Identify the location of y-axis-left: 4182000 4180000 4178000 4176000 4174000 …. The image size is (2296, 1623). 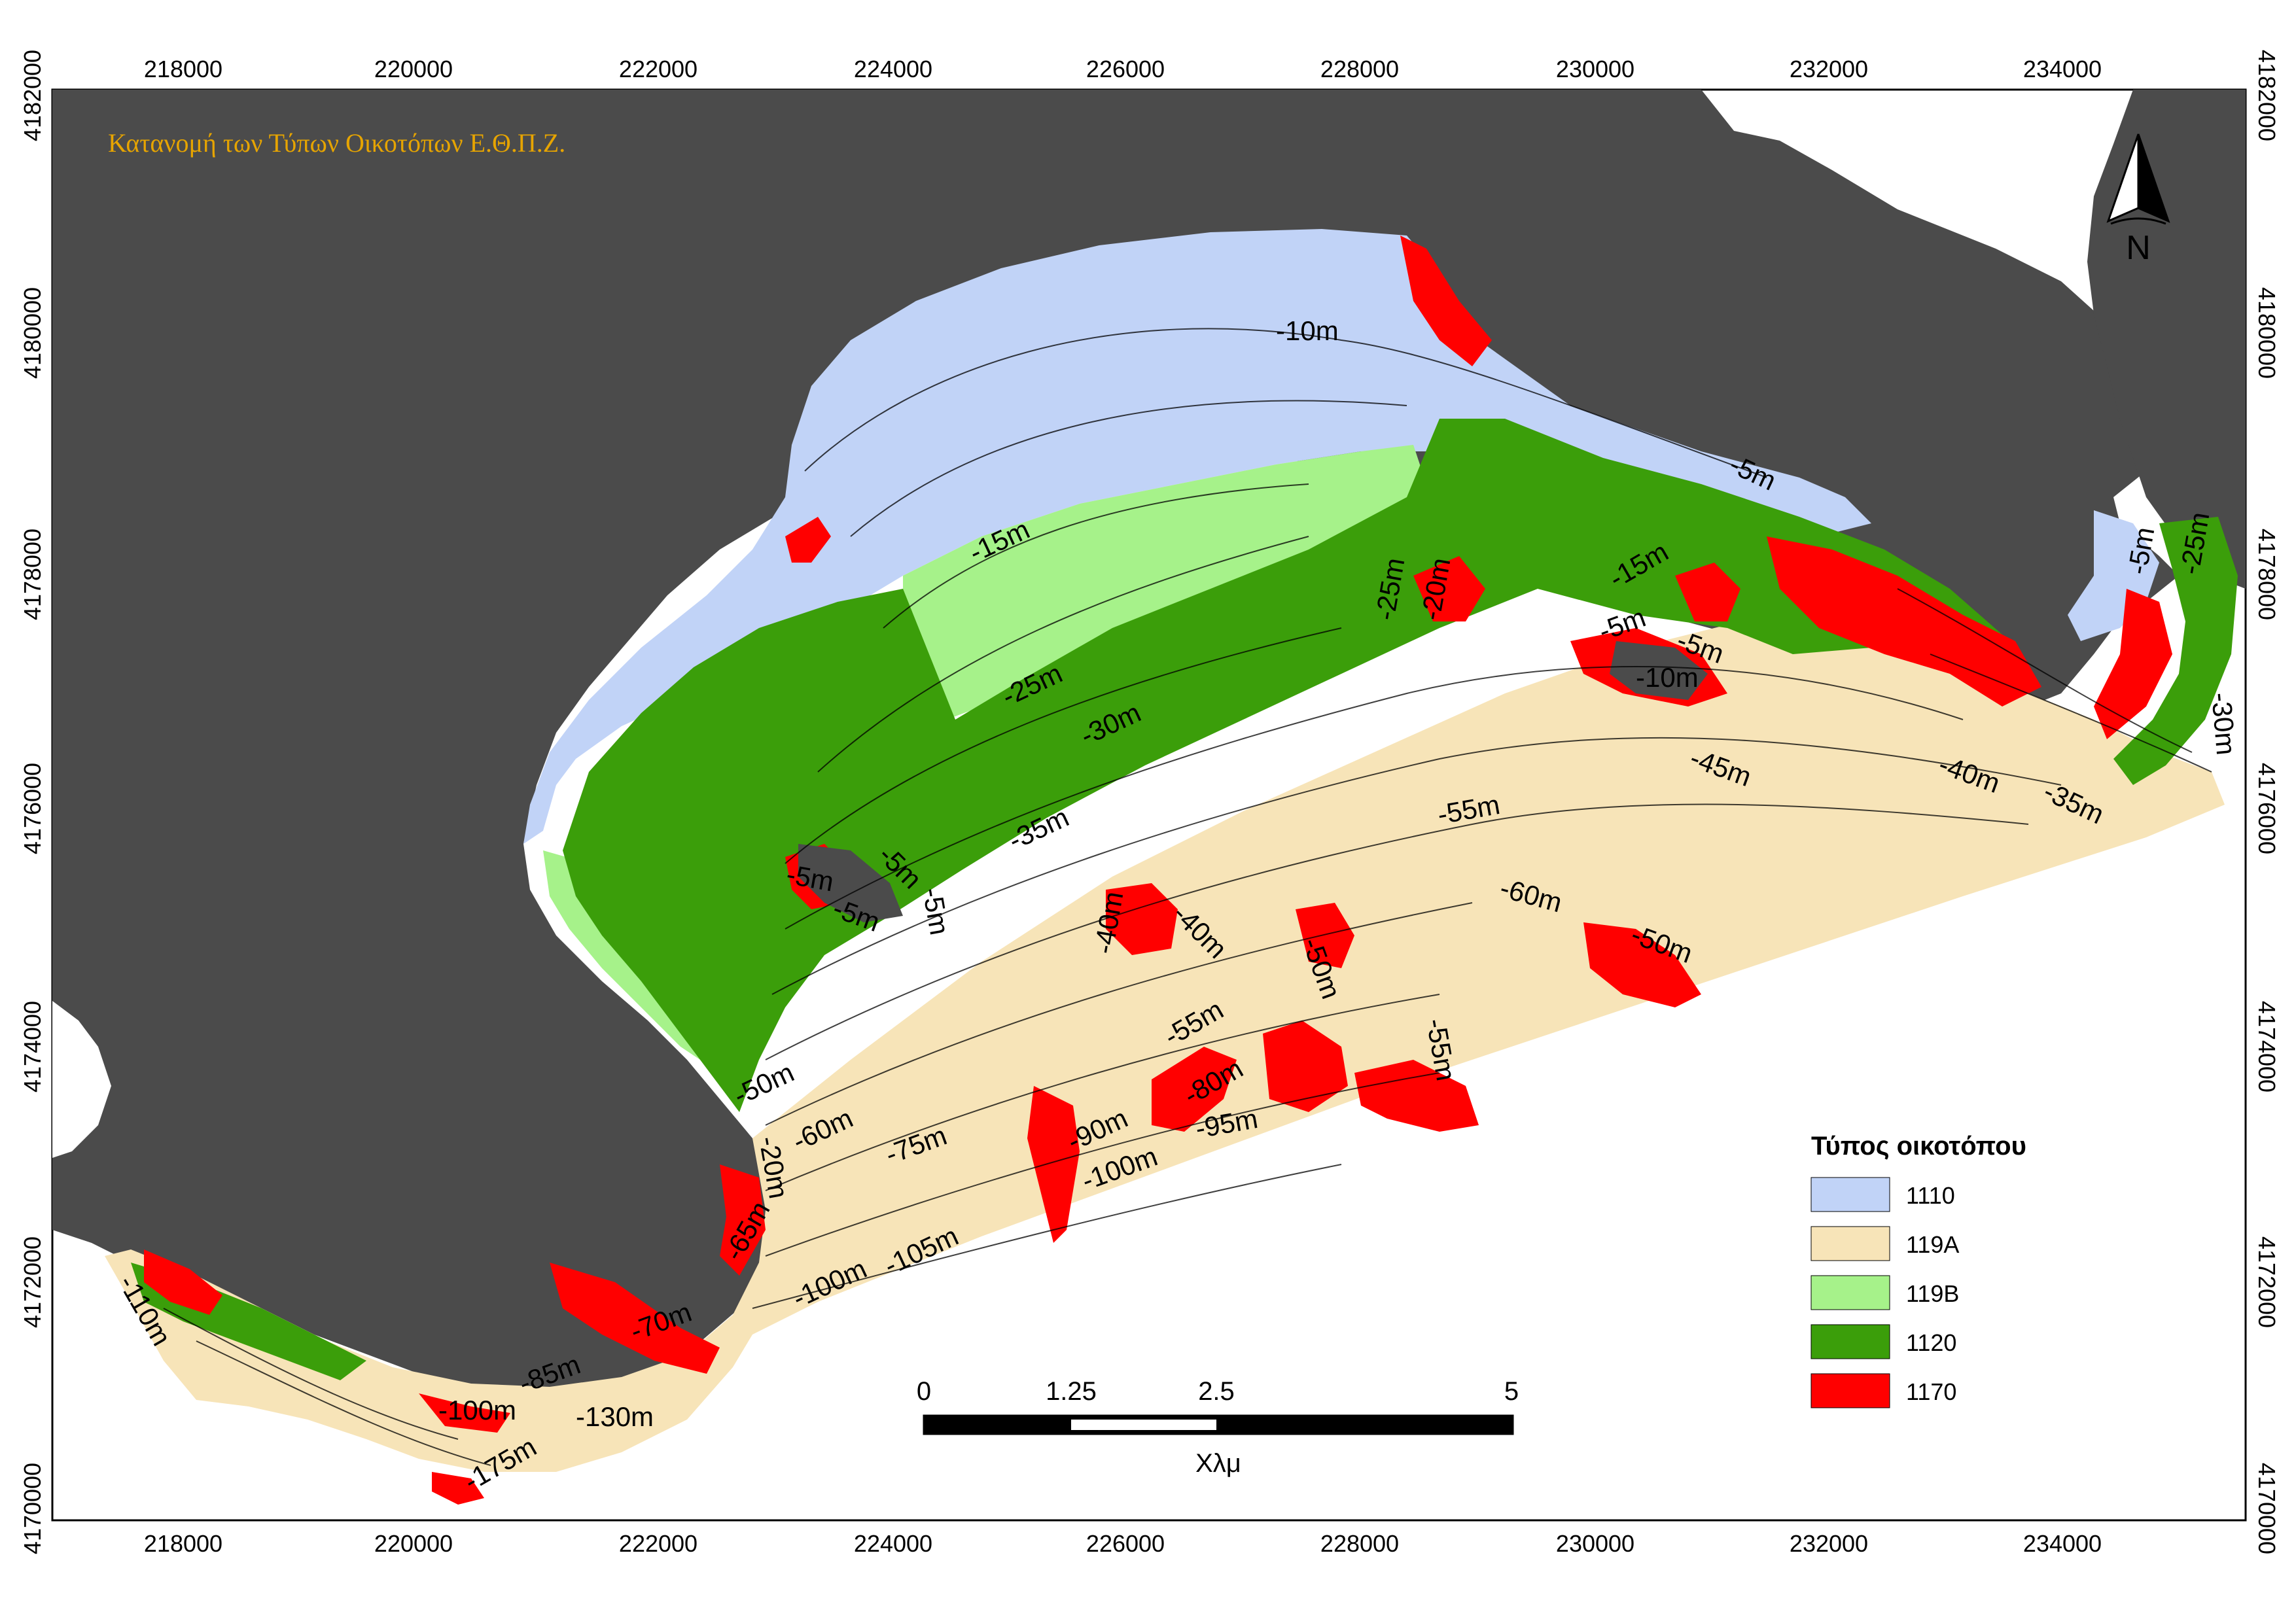
(33, 802).